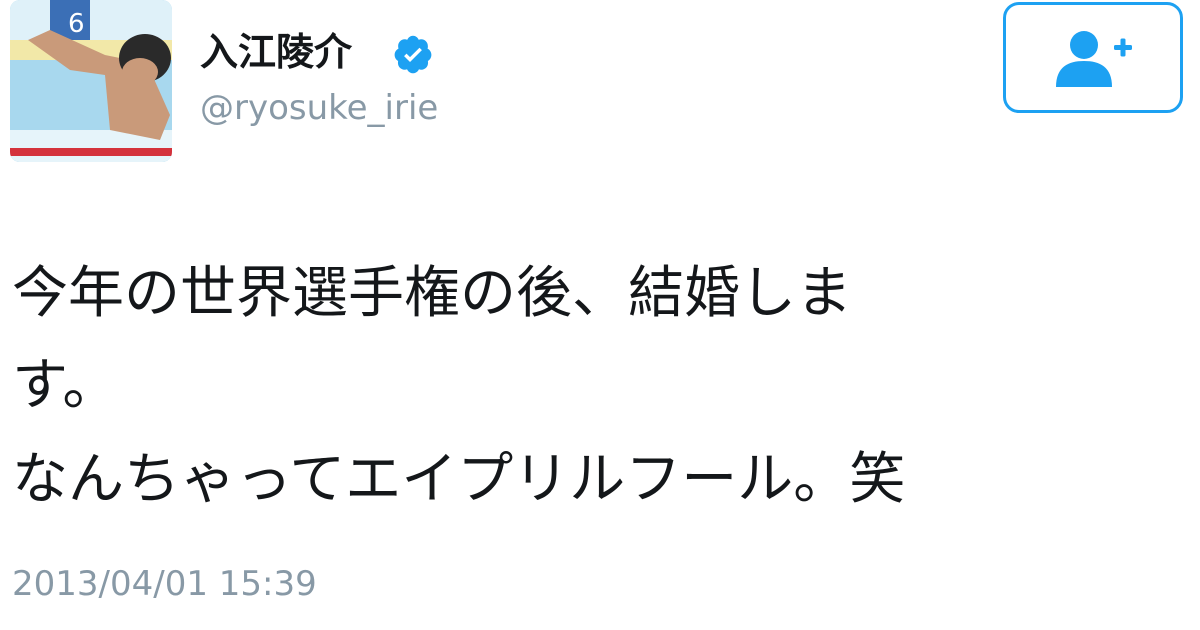 Image resolution: width=1200 pixels, height=630 pixels. I want to click on avatar-image: 6, so click(91, 81).